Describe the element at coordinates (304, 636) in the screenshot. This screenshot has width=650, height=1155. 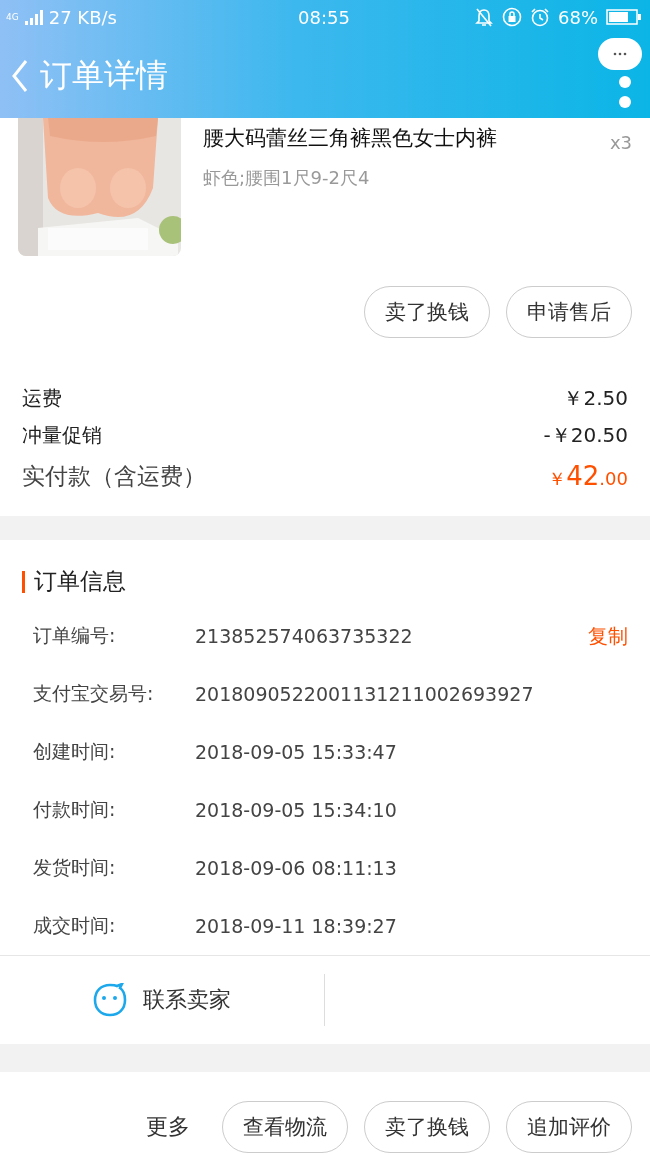
I see `field-value: 213852574063735322` at that location.